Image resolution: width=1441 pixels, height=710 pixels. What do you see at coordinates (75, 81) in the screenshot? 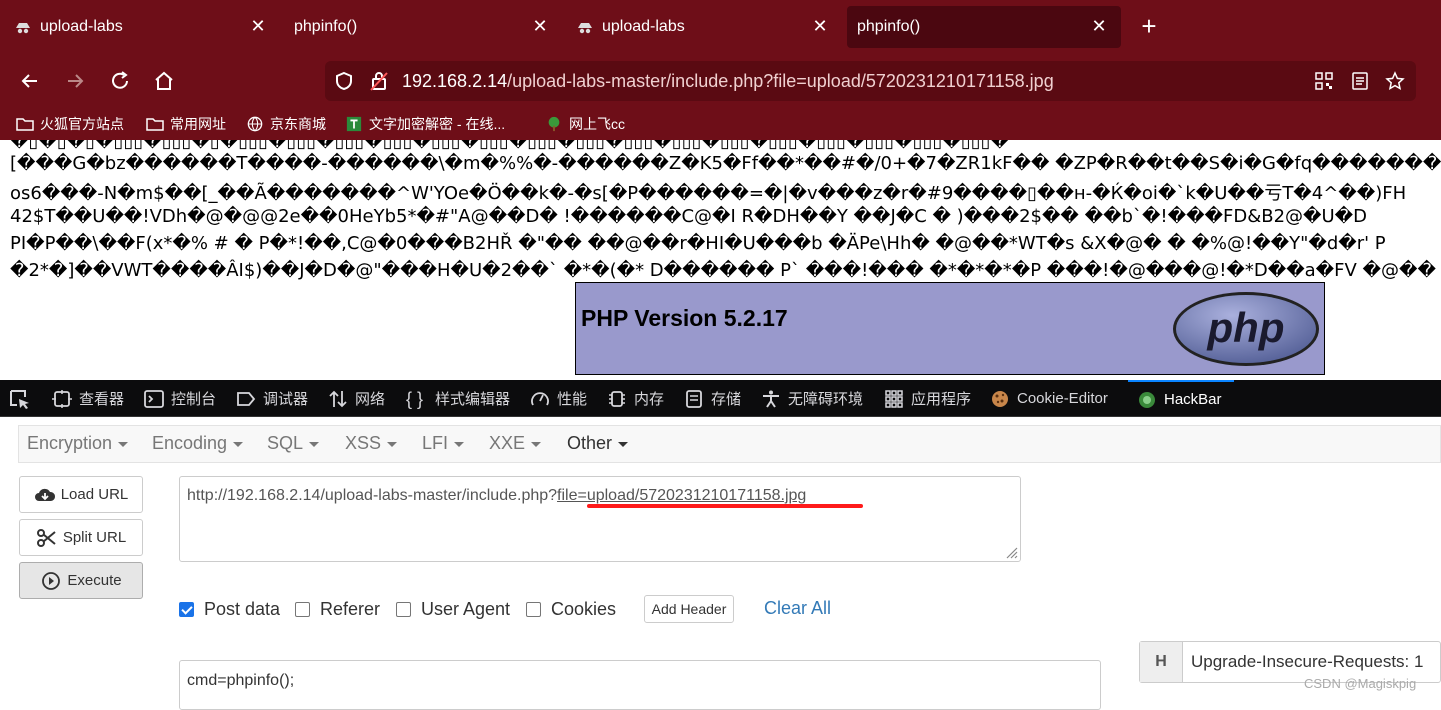
I see `forward-button` at bounding box center [75, 81].